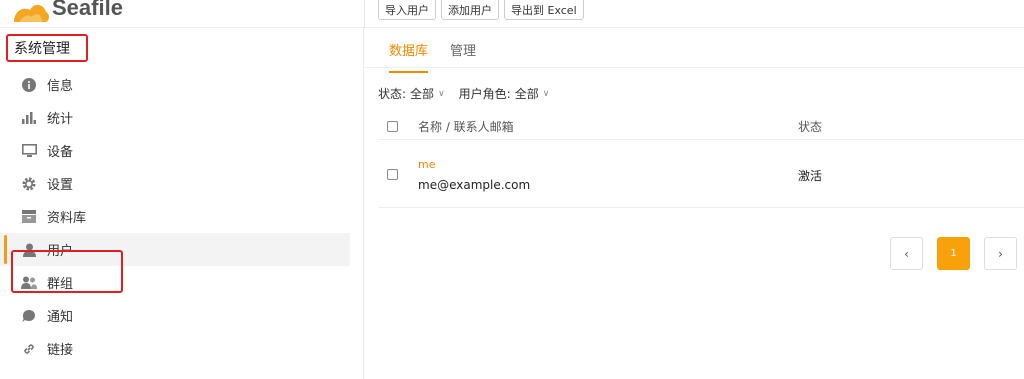  What do you see at coordinates (175, 249) in the screenshot?
I see `sidebar-item-users: 用户` at bounding box center [175, 249].